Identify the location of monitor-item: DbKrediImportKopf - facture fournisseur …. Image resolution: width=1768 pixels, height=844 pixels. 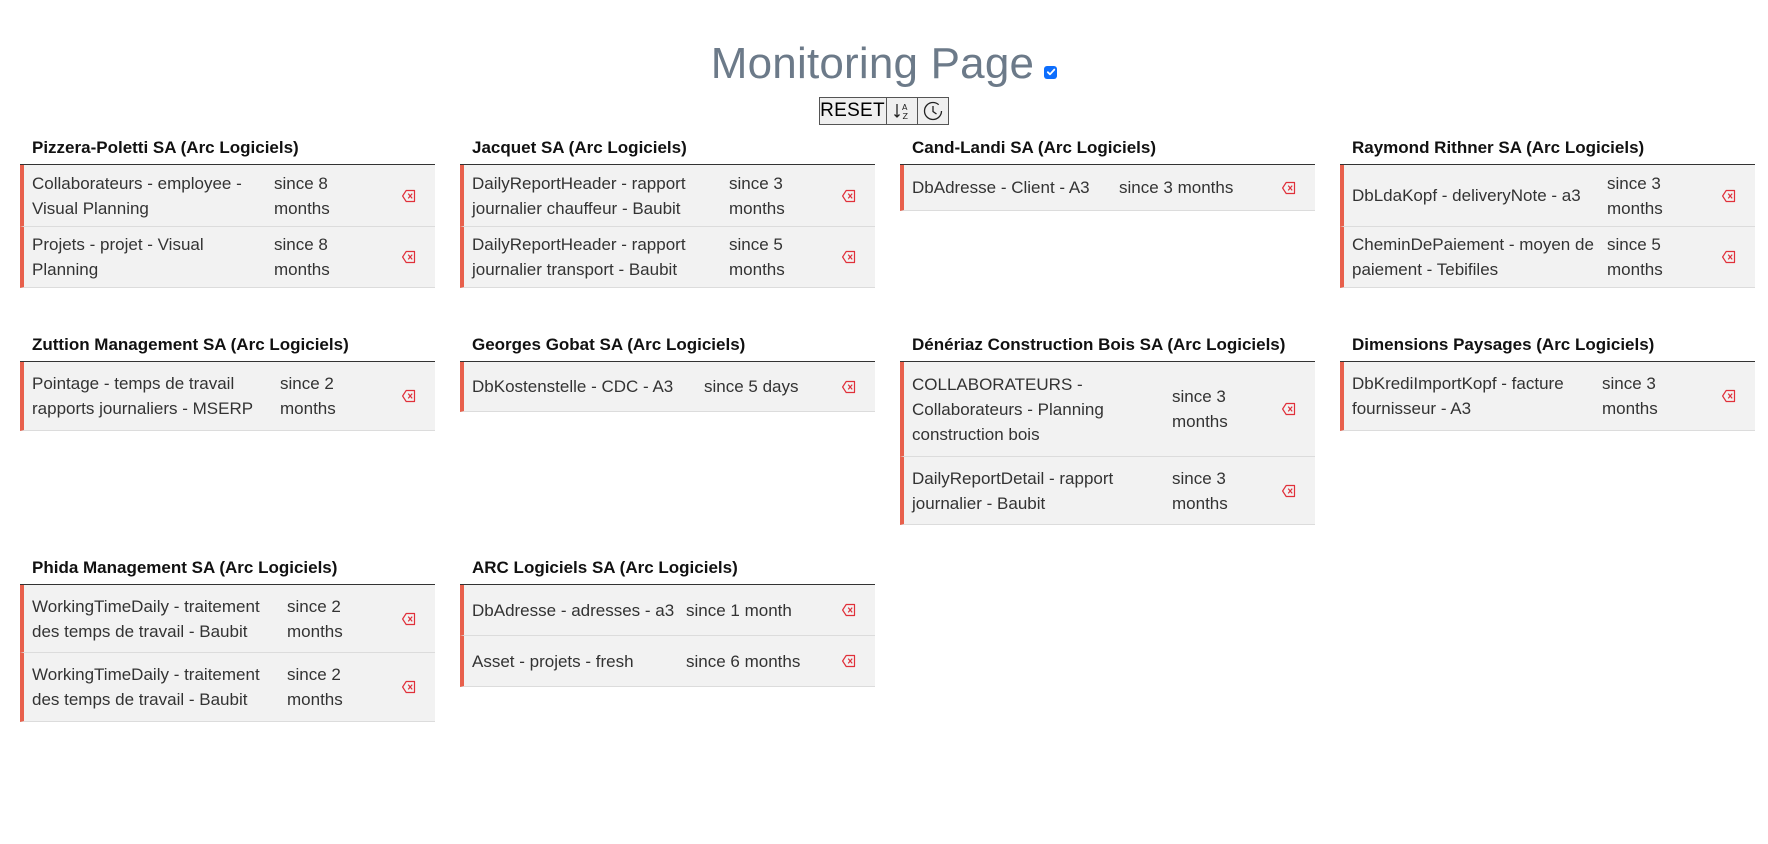
(1547, 396).